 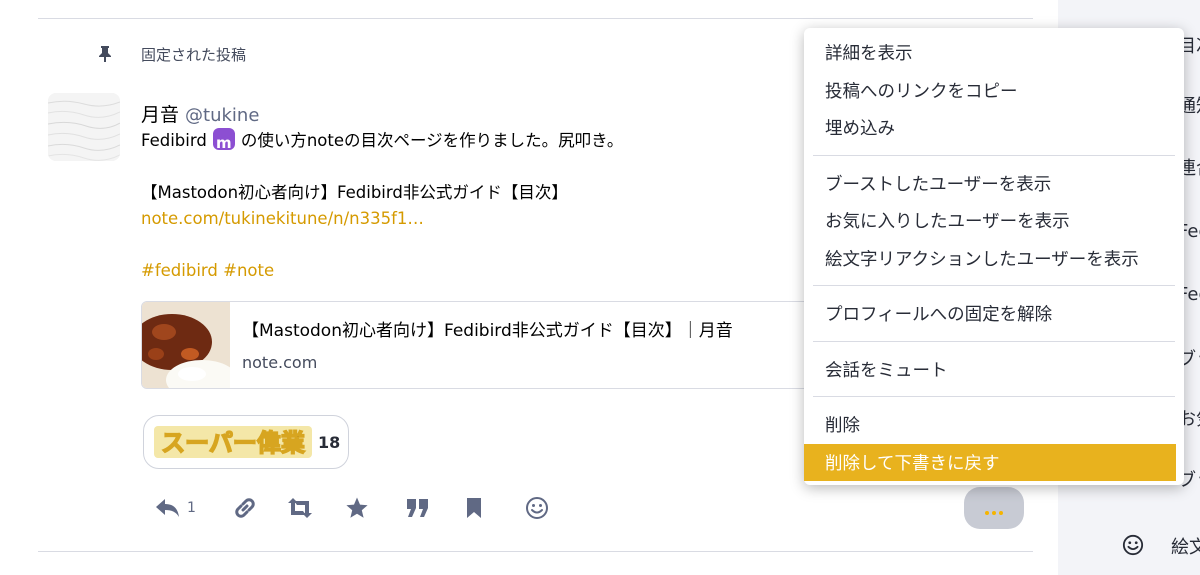 I want to click on sidebar-item: 絵文, so click(x=1185, y=546).